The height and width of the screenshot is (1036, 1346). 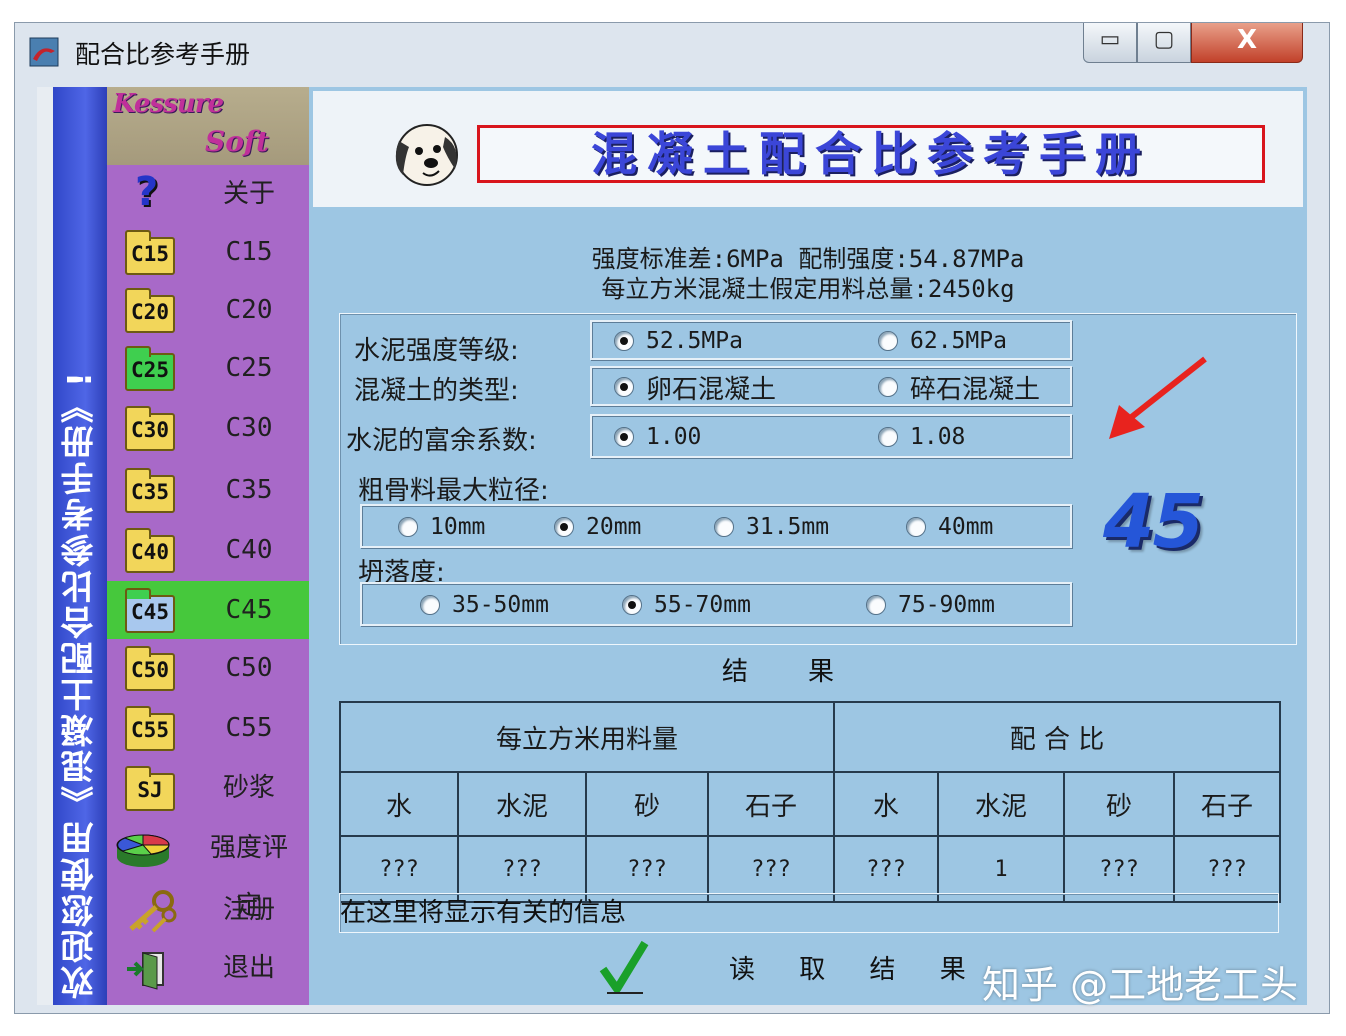 What do you see at coordinates (597, 527) in the screenshot?
I see `aggregate-size-option-2: 20mm` at bounding box center [597, 527].